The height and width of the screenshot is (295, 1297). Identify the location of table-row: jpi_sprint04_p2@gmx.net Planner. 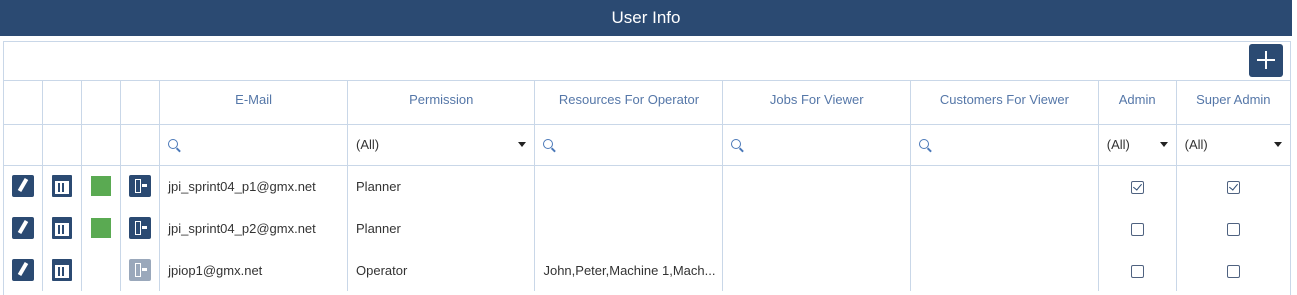
(647, 228).